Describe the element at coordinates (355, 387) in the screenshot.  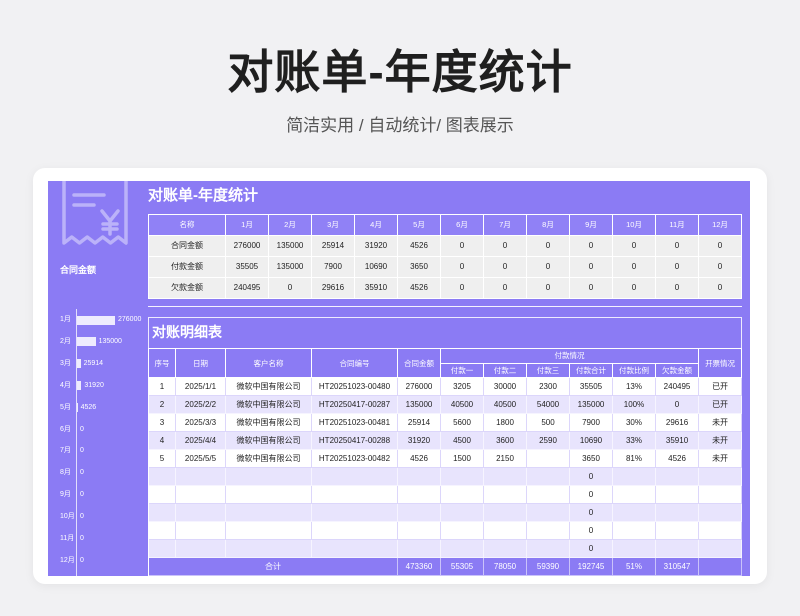
I see `cell-contract-no: HT20251023-00480` at that location.